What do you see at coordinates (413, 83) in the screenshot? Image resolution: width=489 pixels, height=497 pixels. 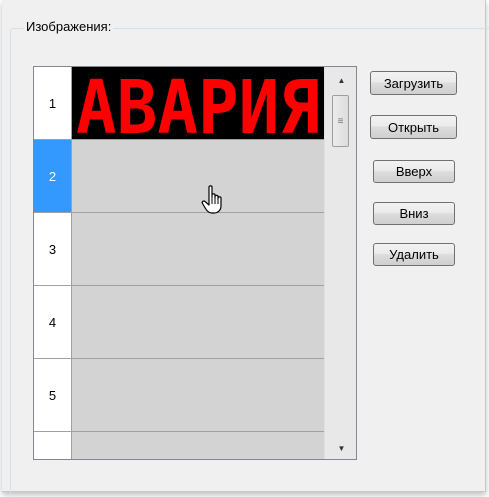 I see `load-button: Загрузить` at bounding box center [413, 83].